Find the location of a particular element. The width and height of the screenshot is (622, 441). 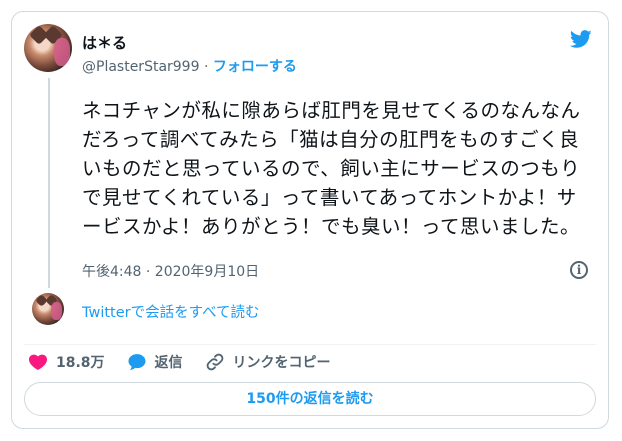

twitter-bird-icon is located at coordinates (581, 39).